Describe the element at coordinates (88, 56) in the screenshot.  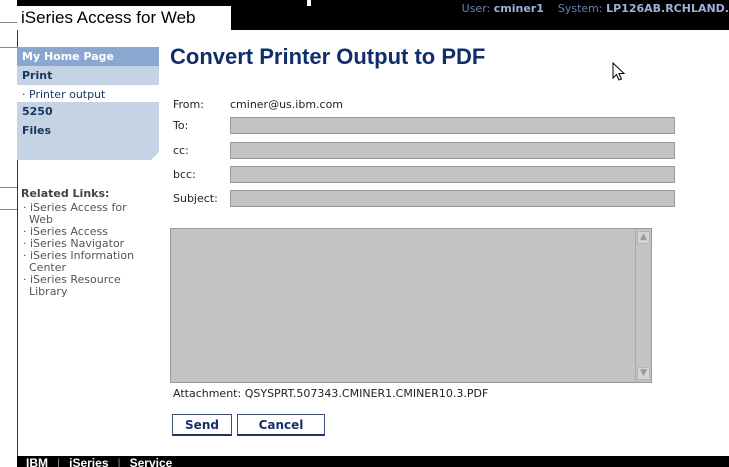
I see `nav-item-my-home-page: My Home Page` at that location.